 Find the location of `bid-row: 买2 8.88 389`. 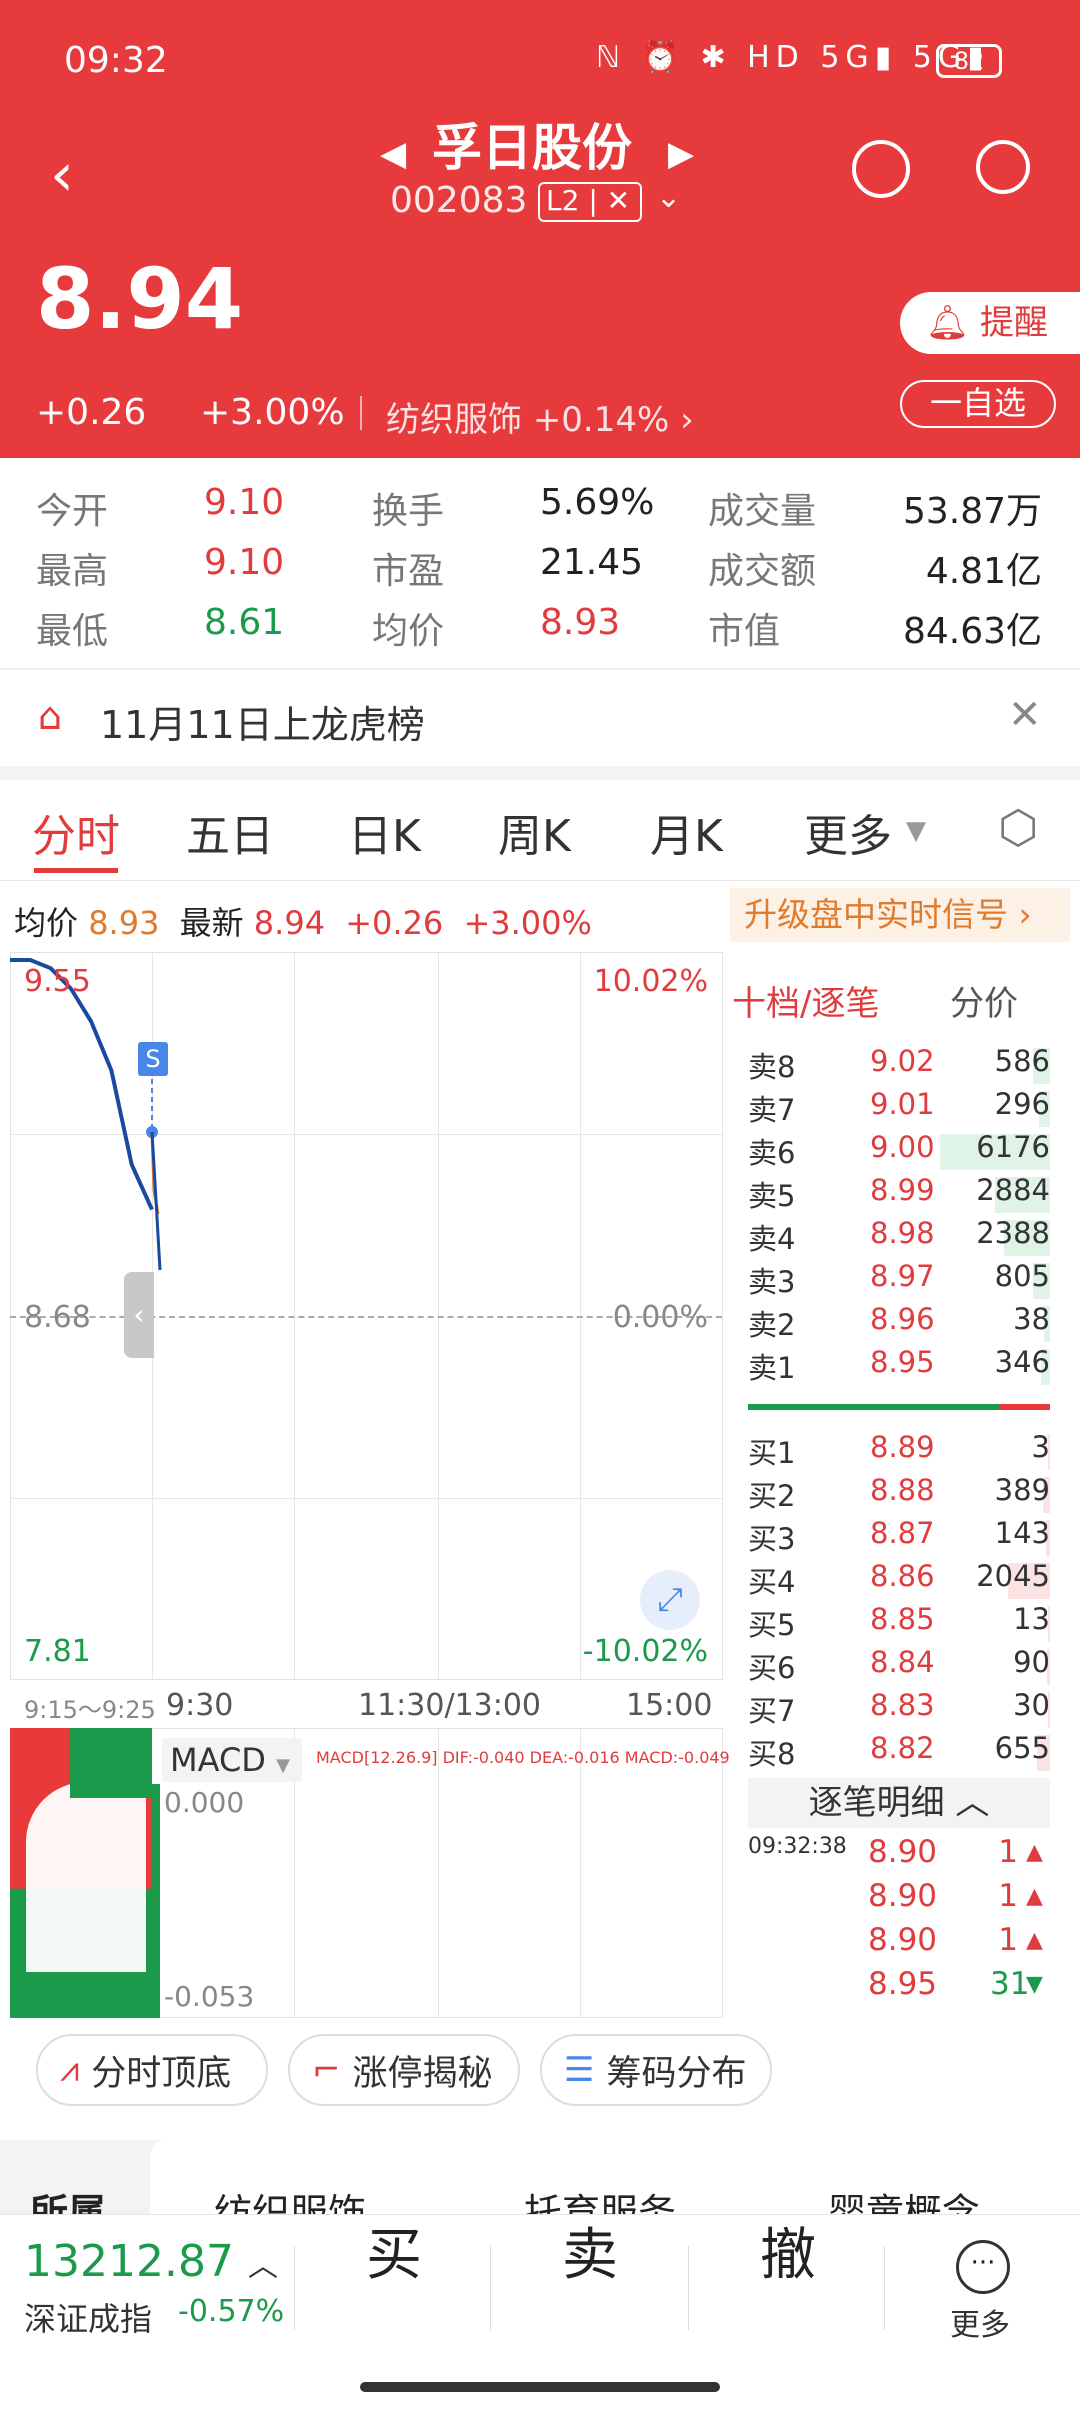

bid-row: 买2 8.88 389 is located at coordinates (899, 1494).